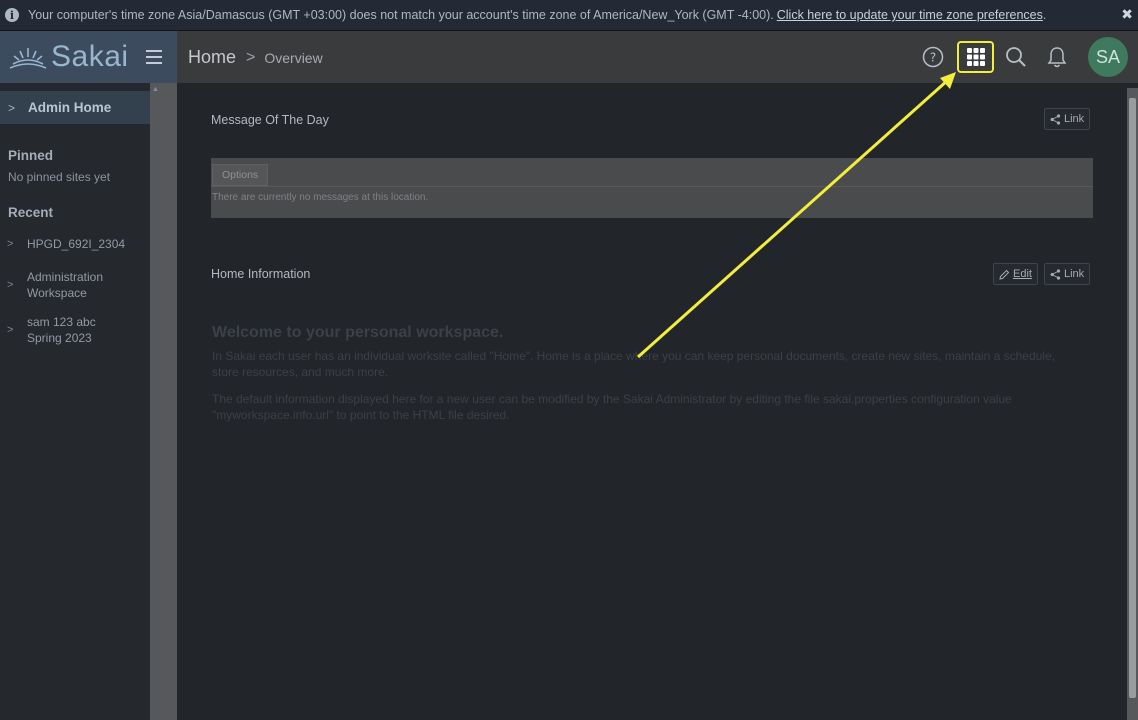 Image resolution: width=1138 pixels, height=720 pixels. I want to click on recent-site-item: > Administration Workspace, so click(75, 285).